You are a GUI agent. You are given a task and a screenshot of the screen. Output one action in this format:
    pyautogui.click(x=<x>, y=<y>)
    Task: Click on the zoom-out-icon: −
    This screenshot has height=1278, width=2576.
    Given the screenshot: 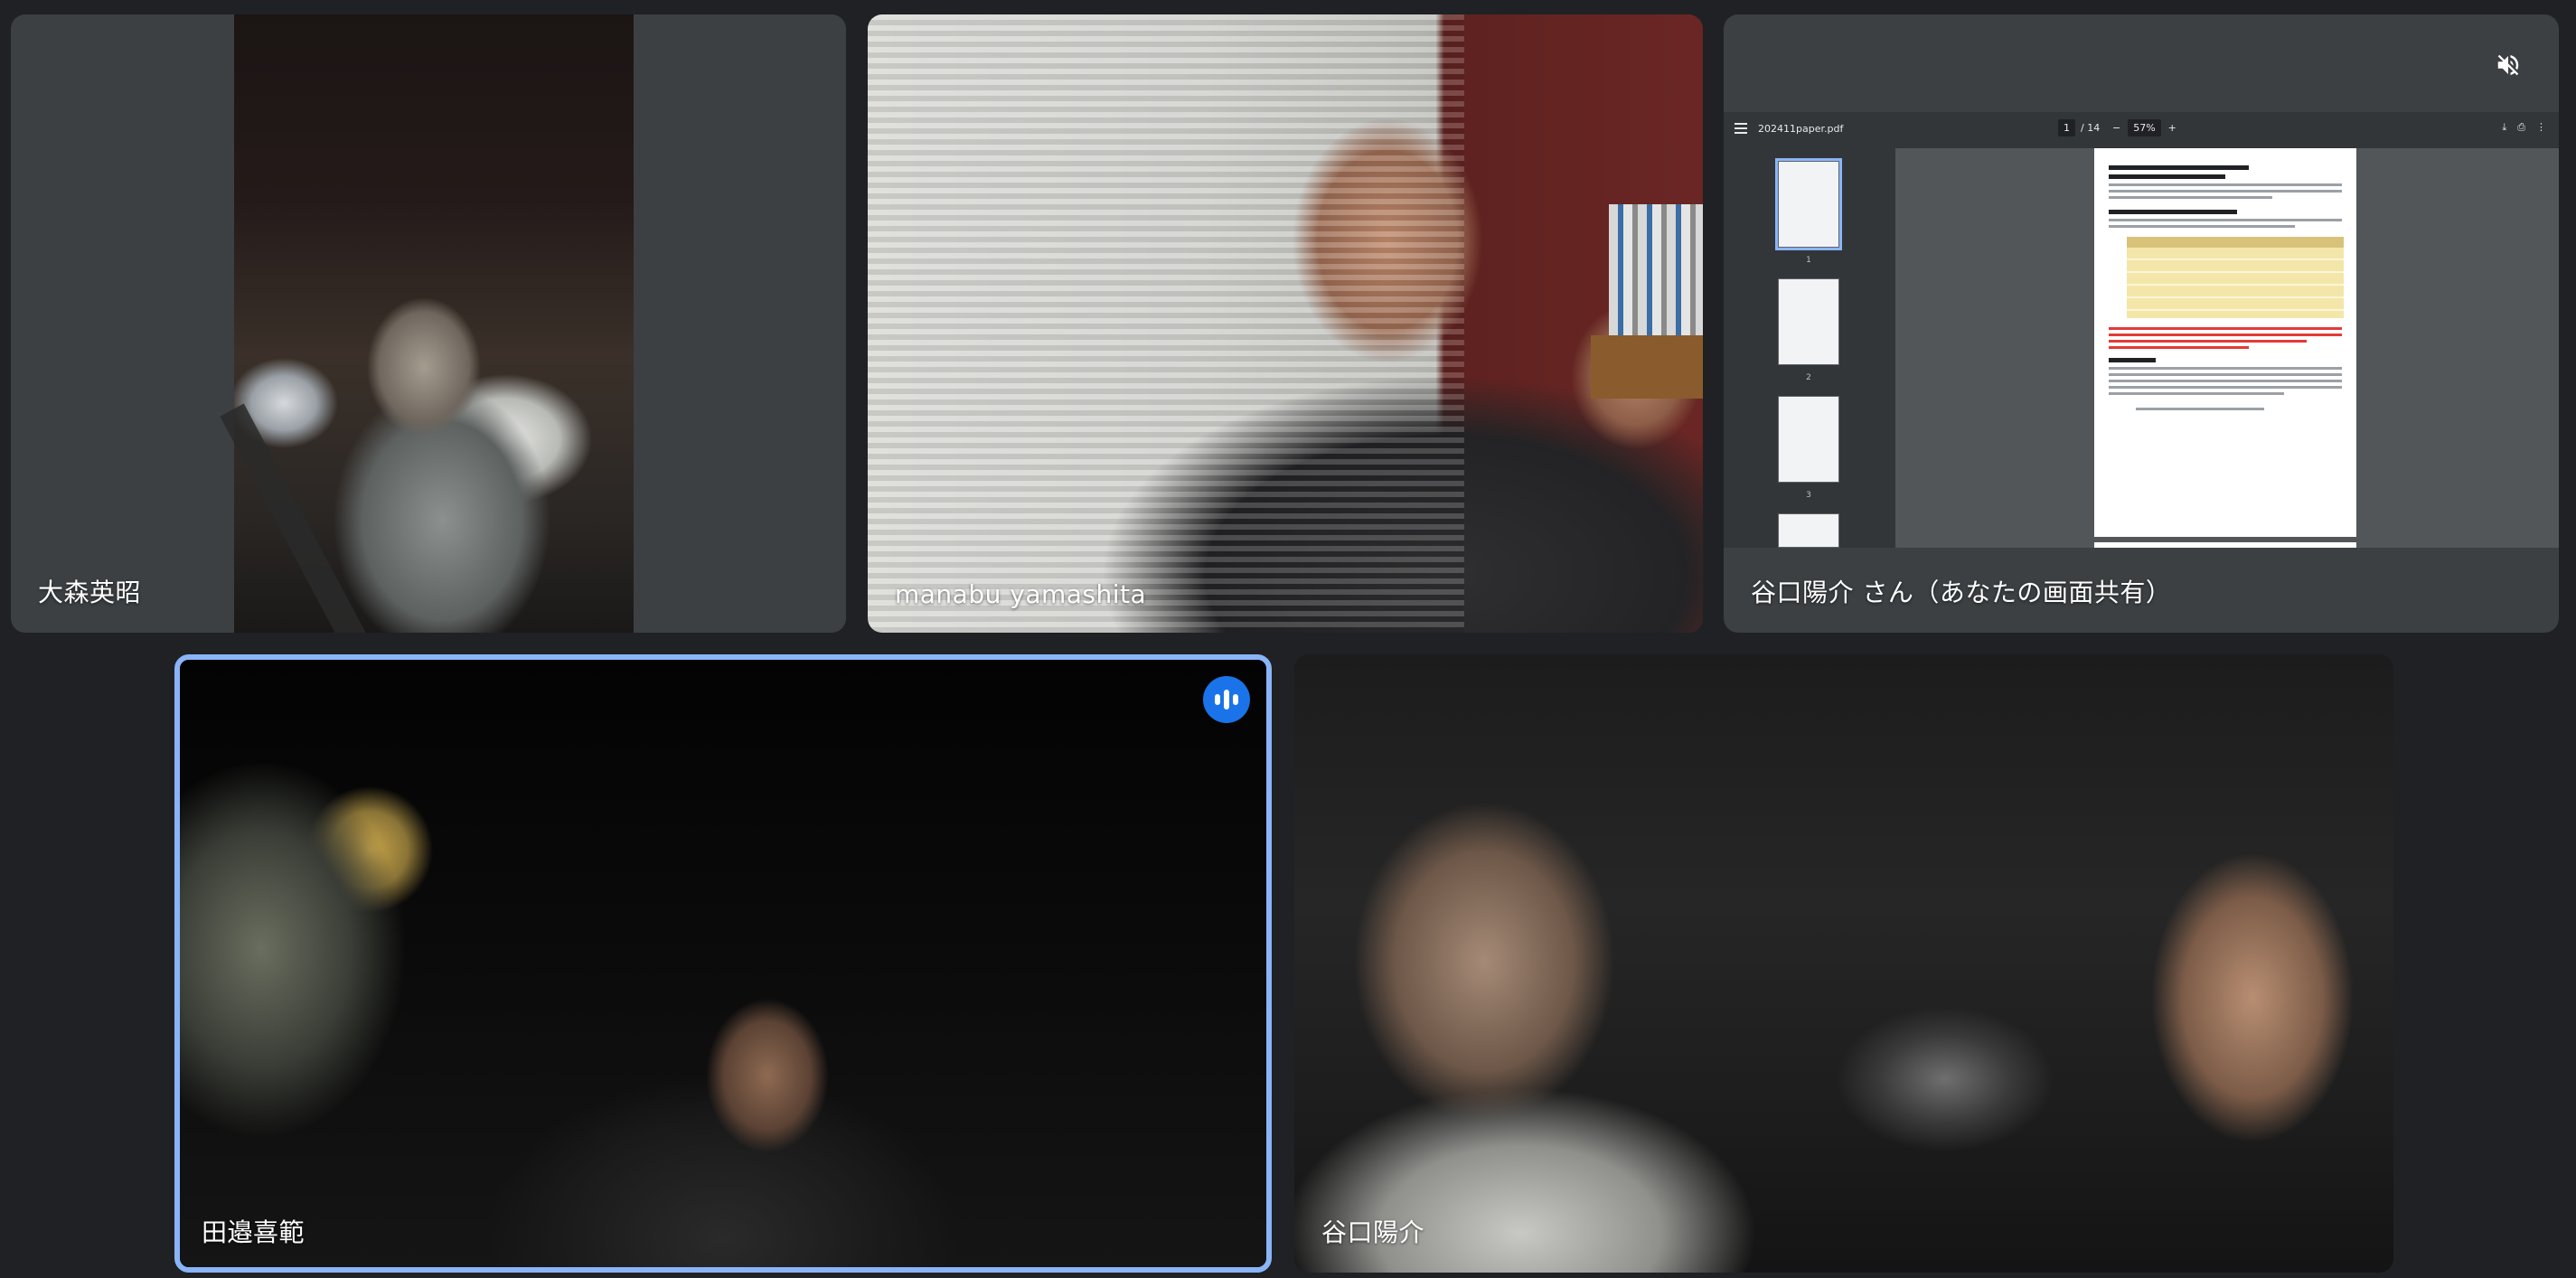 What is the action you would take?
    pyautogui.click(x=2116, y=128)
    